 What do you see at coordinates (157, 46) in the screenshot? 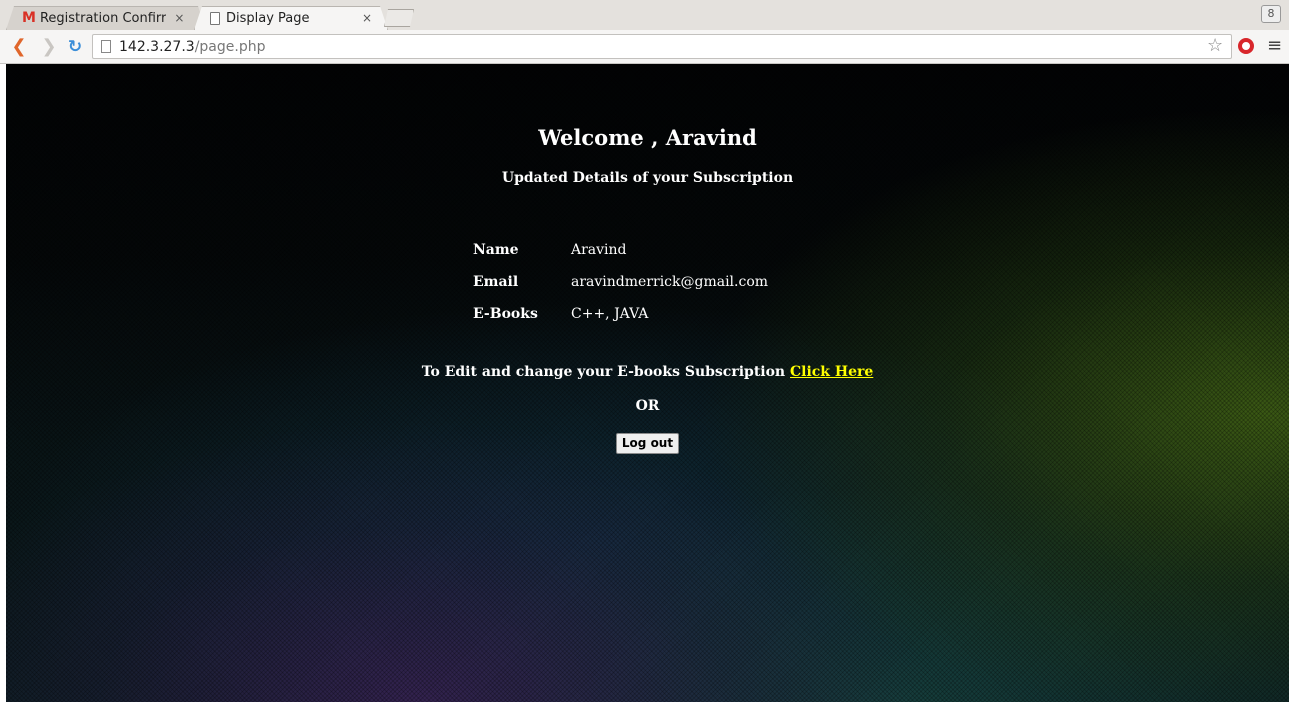
I see `url-host: 142.3.27.3` at bounding box center [157, 46].